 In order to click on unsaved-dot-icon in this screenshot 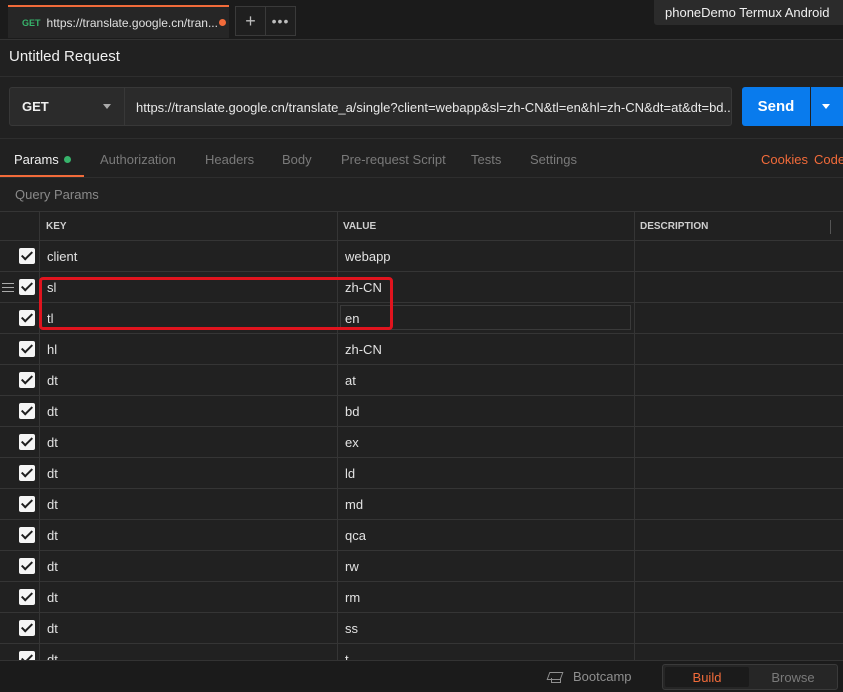, I will do `click(222, 22)`.